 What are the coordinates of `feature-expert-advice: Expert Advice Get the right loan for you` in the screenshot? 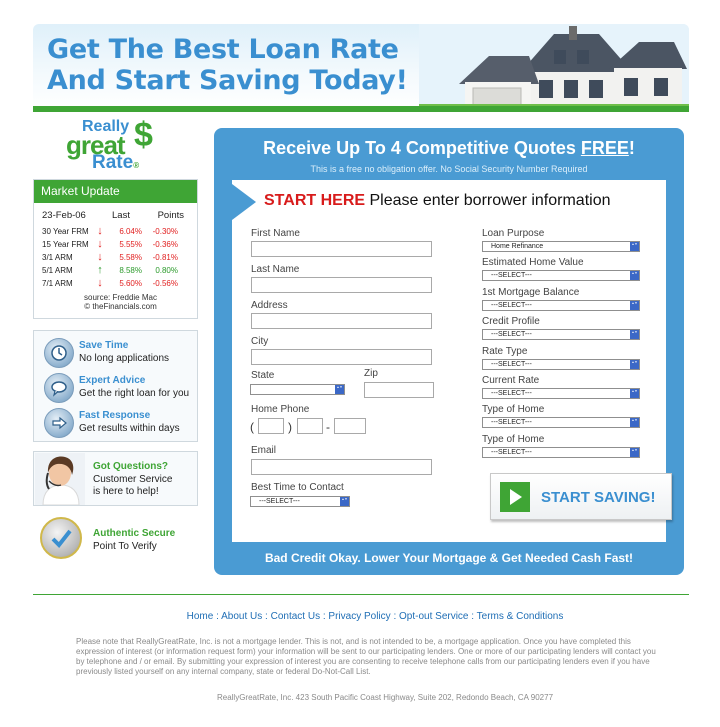 It's located at (119, 389).